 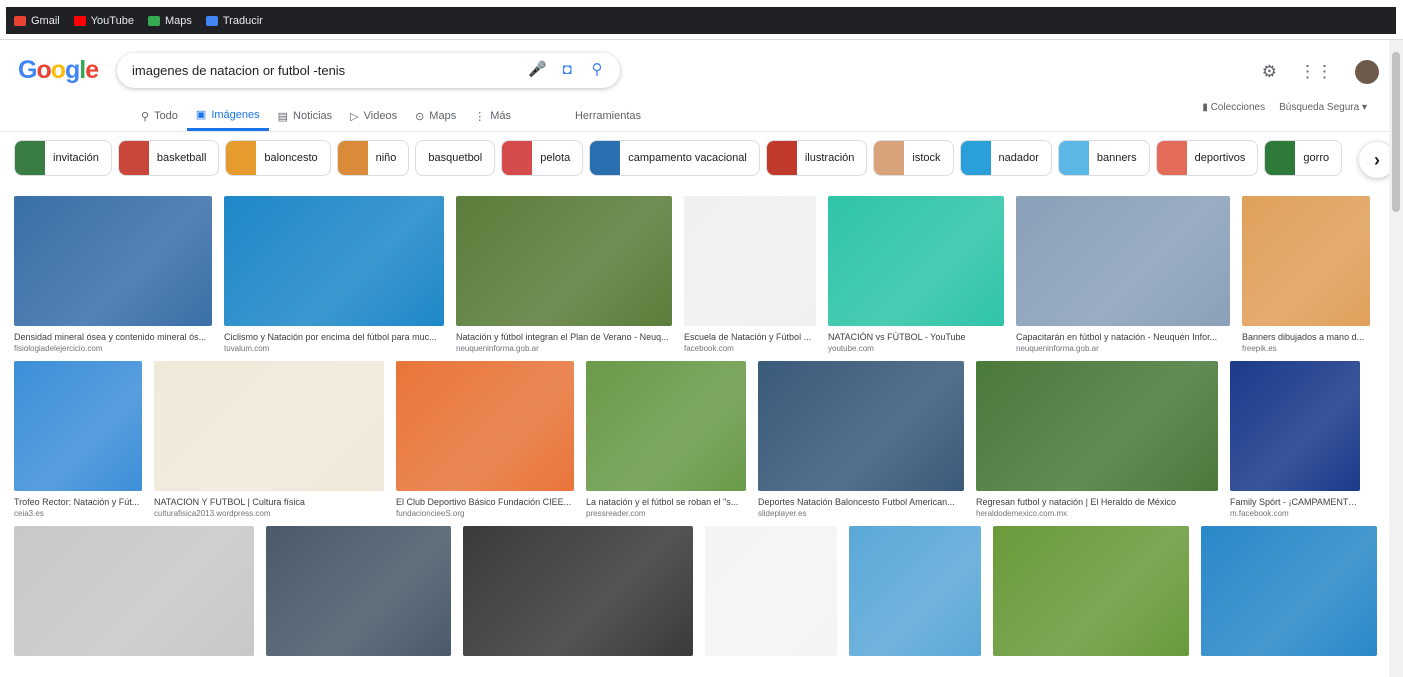 I want to click on tab-maps: ⊙ Maps, so click(x=435, y=119).